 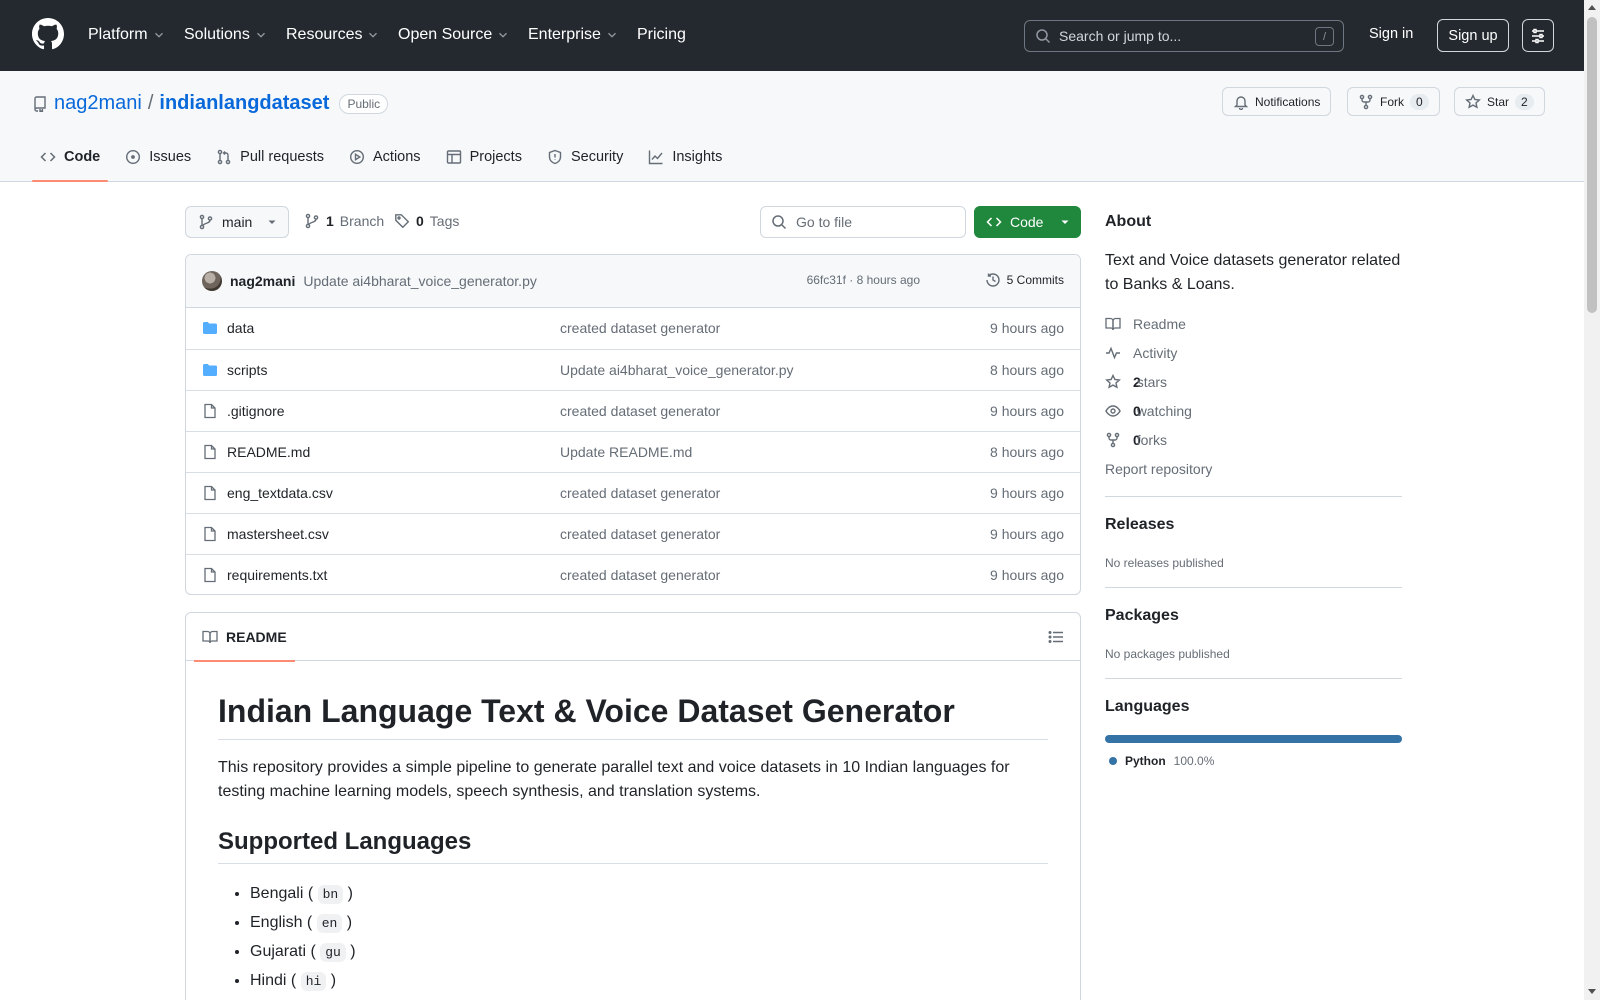 I want to click on search-icon, so click(x=779, y=222).